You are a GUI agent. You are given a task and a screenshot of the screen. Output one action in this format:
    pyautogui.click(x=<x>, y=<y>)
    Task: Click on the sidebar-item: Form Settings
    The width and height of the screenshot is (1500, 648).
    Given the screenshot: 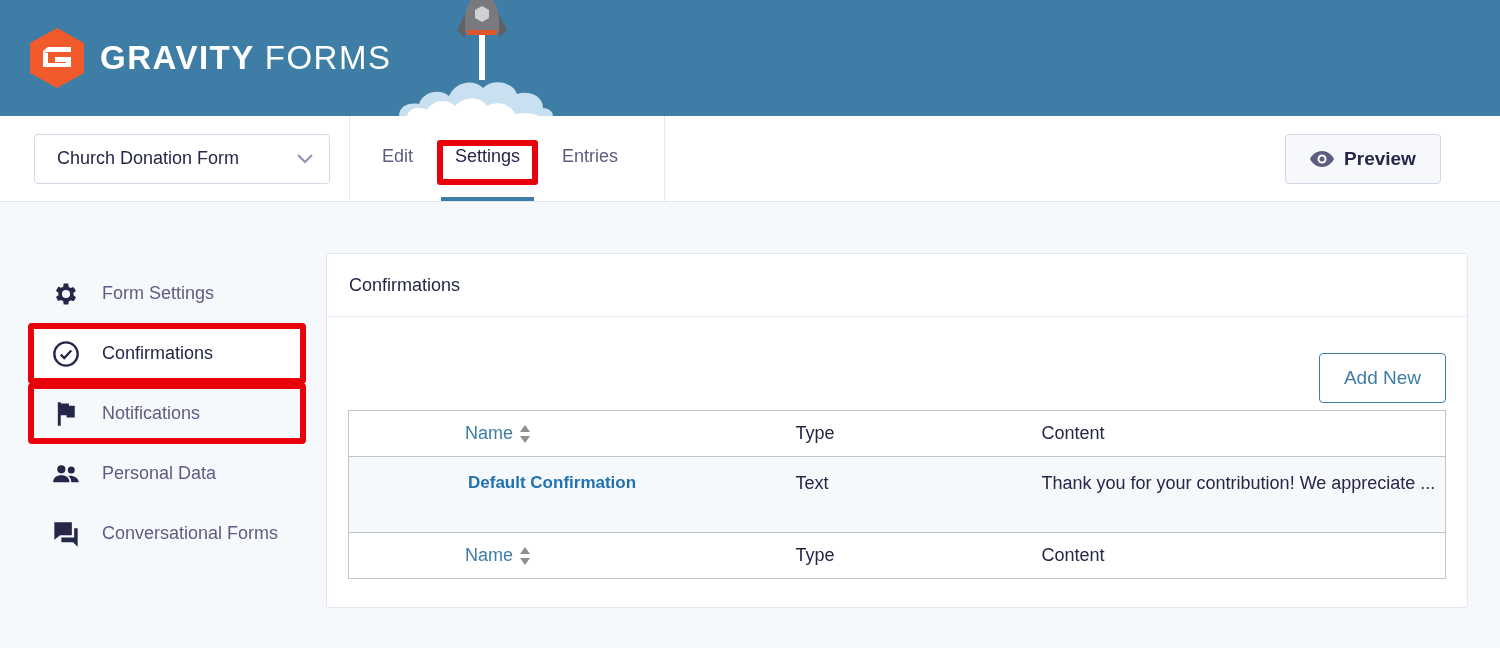 What is the action you would take?
    pyautogui.click(x=167, y=293)
    